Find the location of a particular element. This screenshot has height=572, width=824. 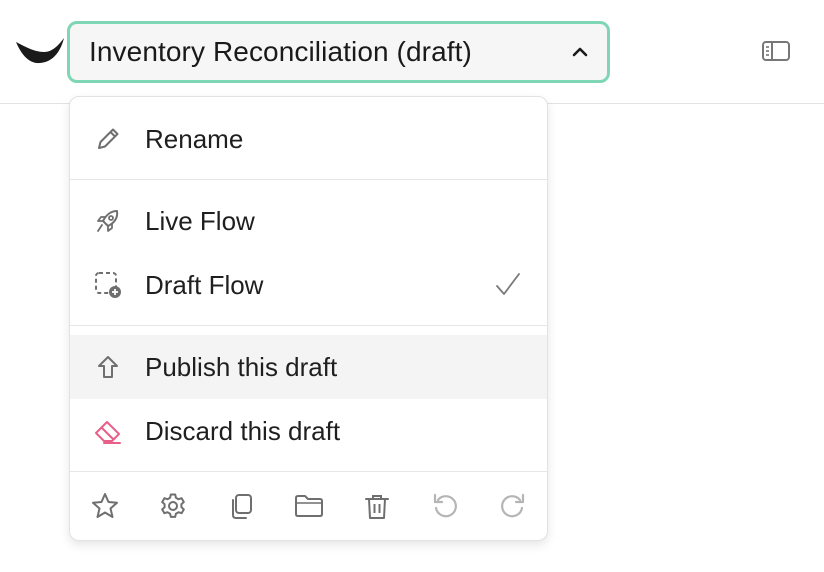

menu-item-label: Live Flow is located at coordinates (200, 220).